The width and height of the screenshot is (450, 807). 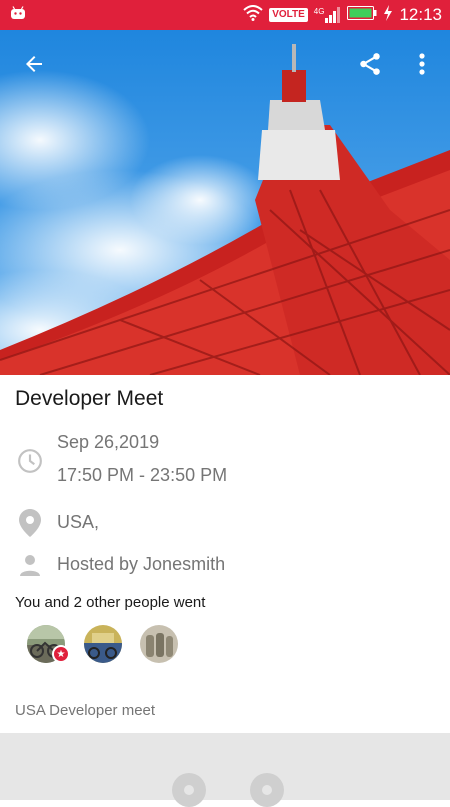 I want to click on back-button, so click(x=34, y=66).